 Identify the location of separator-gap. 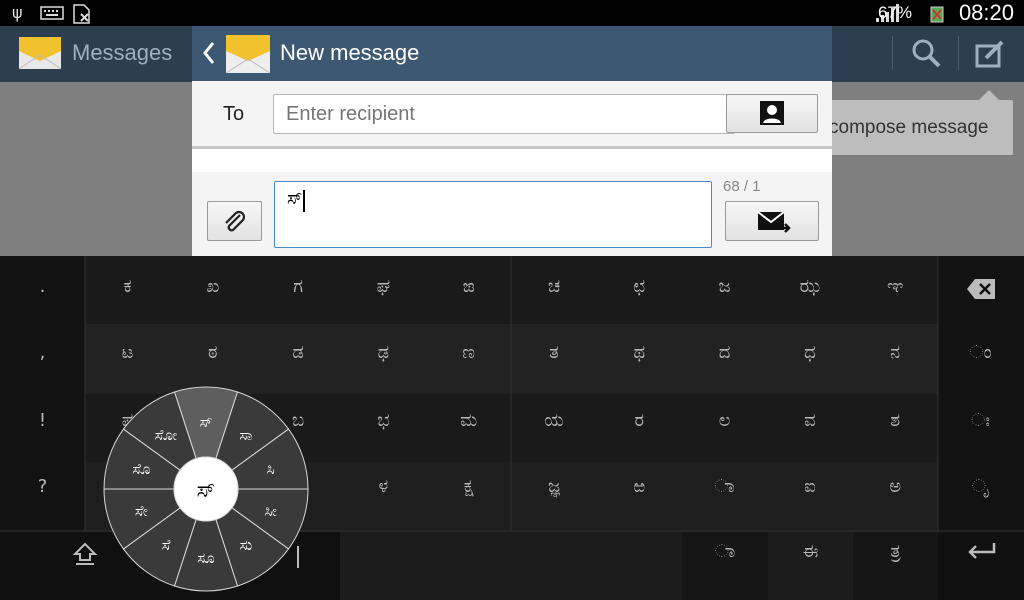
(512, 160).